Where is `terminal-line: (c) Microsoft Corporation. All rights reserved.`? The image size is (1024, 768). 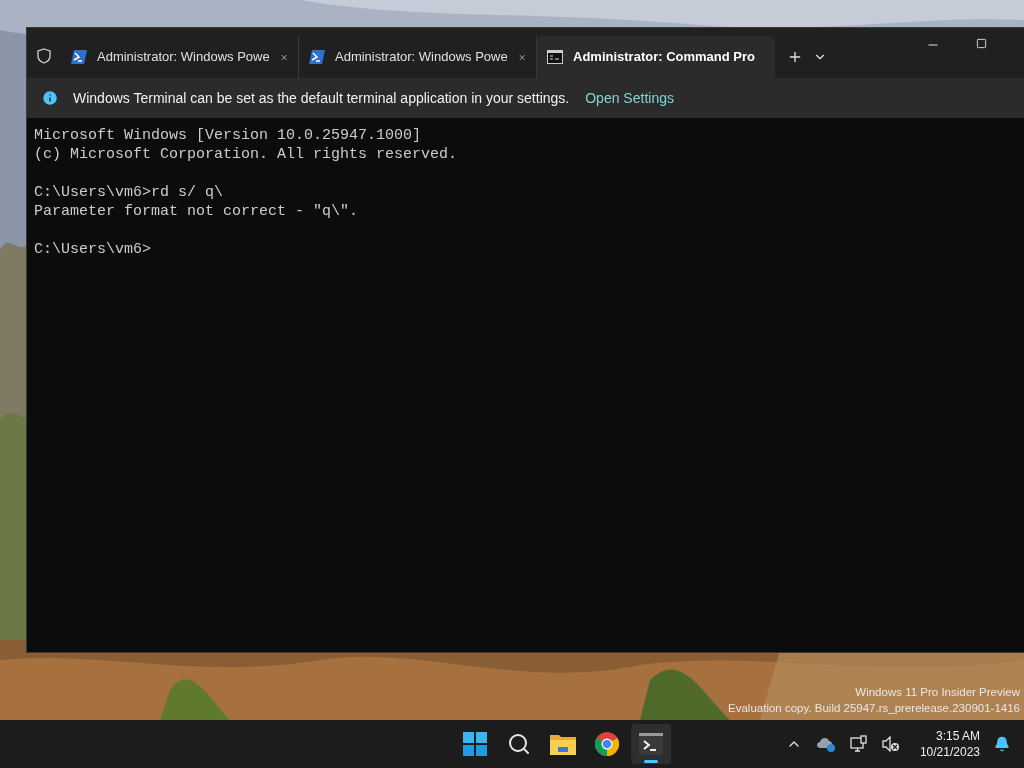
terminal-line: (c) Microsoft Corporation. All rights reserved. is located at coordinates (246, 154).